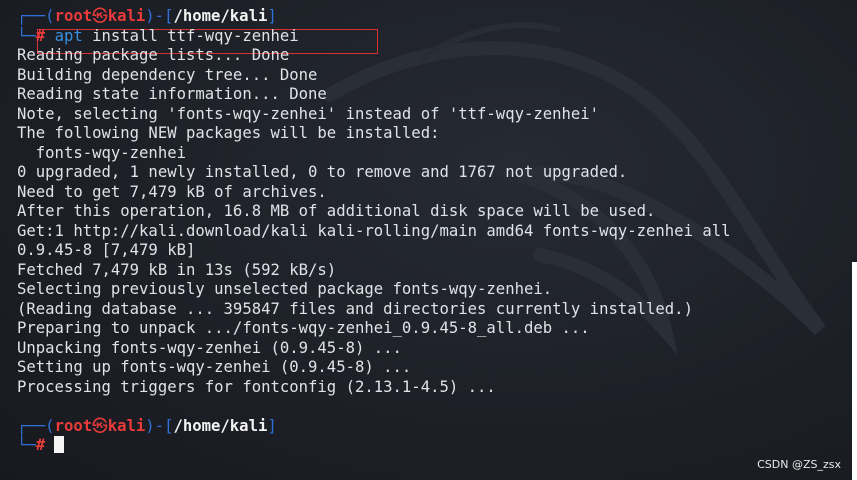  What do you see at coordinates (854, 371) in the screenshot?
I see `scrollbar-strip` at bounding box center [854, 371].